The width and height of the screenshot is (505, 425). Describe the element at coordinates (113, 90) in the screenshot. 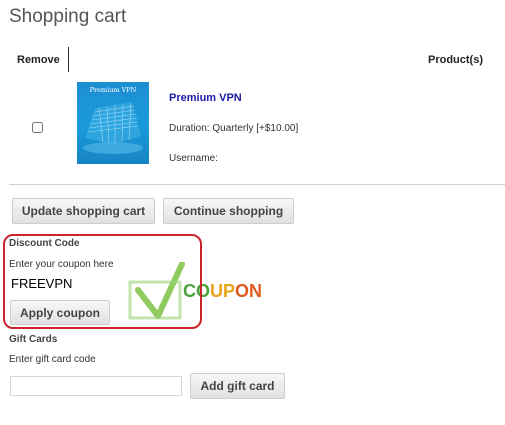

I see `product-image-caption: Premium VPN` at that location.